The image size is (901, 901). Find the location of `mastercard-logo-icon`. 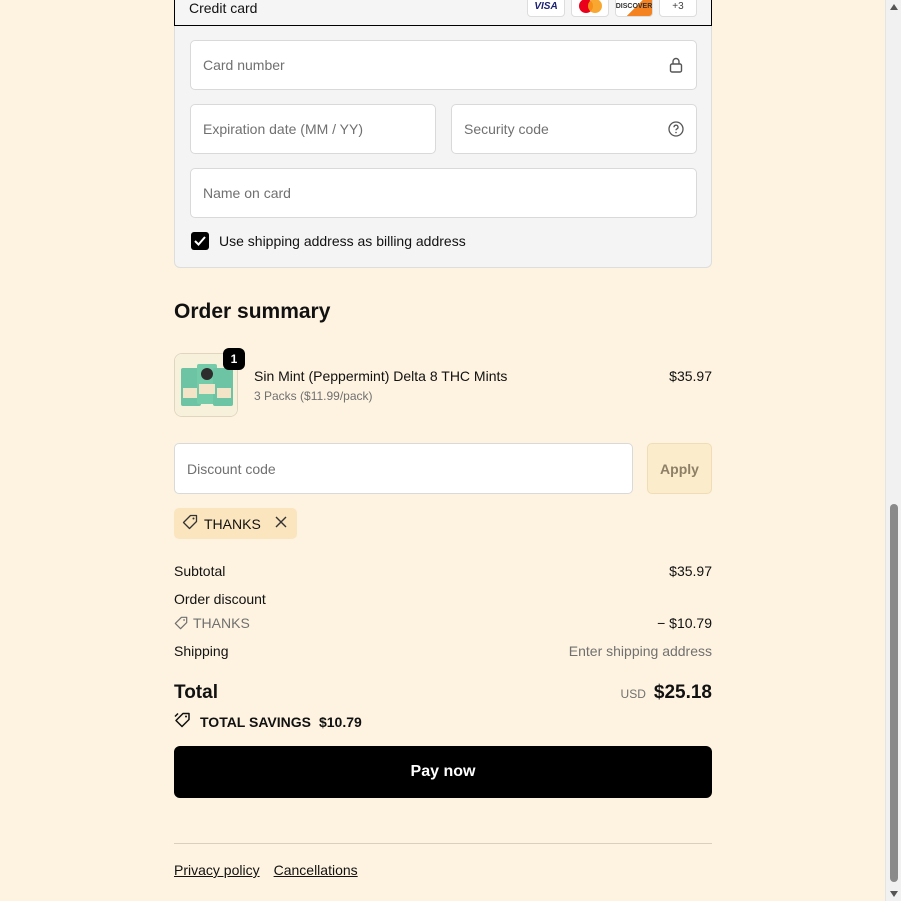

mastercard-logo-icon is located at coordinates (590, 8).